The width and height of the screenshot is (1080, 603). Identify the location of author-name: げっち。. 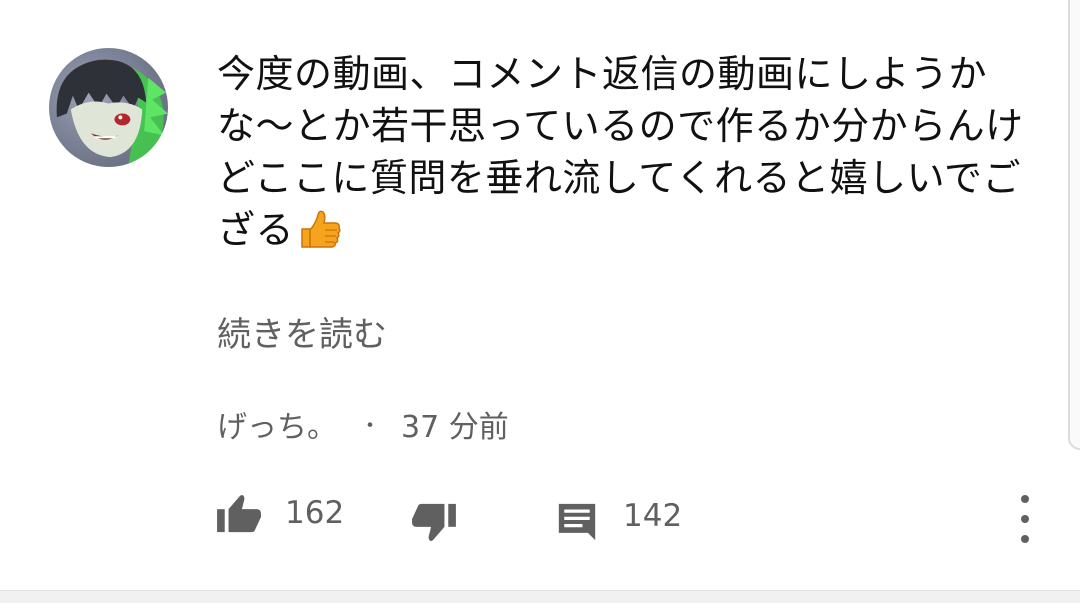
(277, 424).